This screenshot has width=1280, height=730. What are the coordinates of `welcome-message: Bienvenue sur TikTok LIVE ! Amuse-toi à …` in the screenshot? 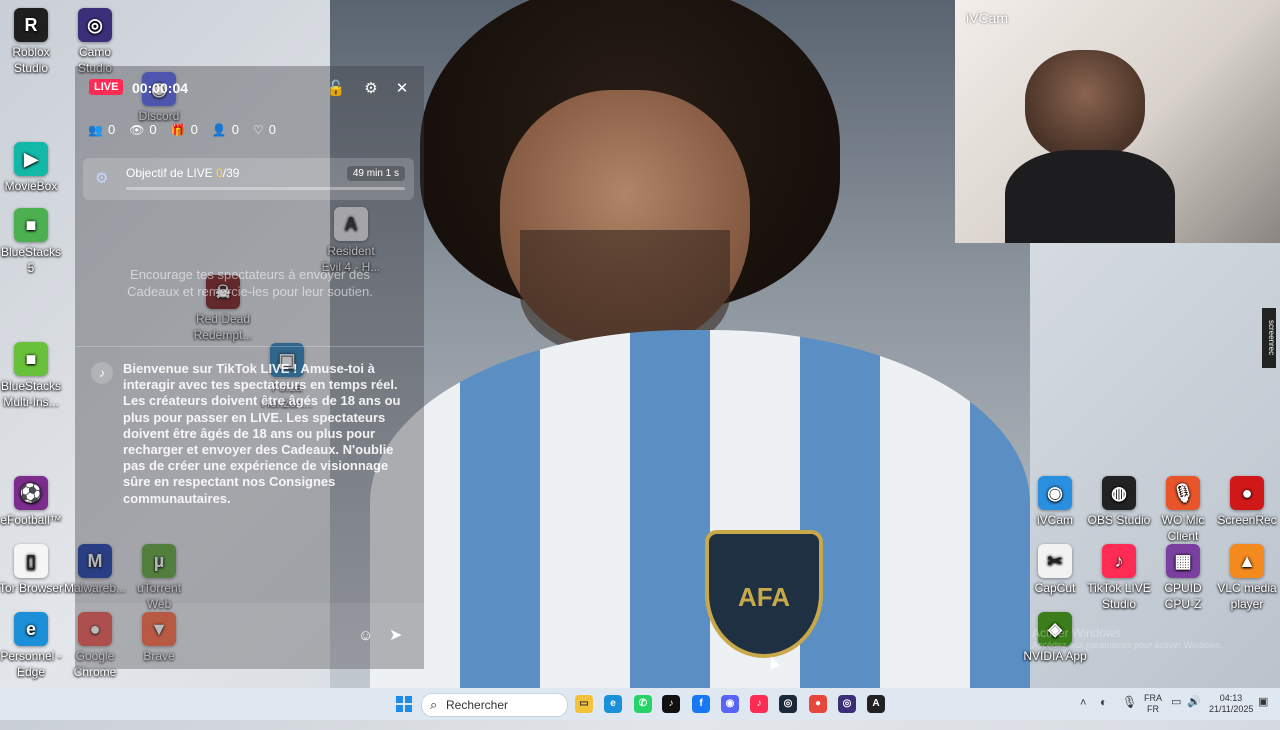 It's located at (262, 433).